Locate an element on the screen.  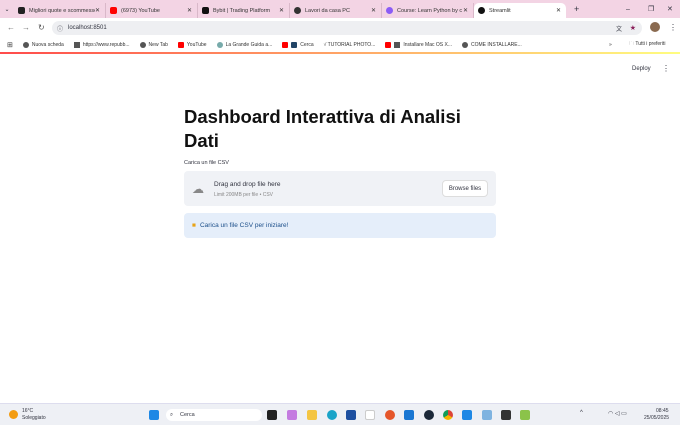
translate-icon: 文 is located at coordinates (619, 28).